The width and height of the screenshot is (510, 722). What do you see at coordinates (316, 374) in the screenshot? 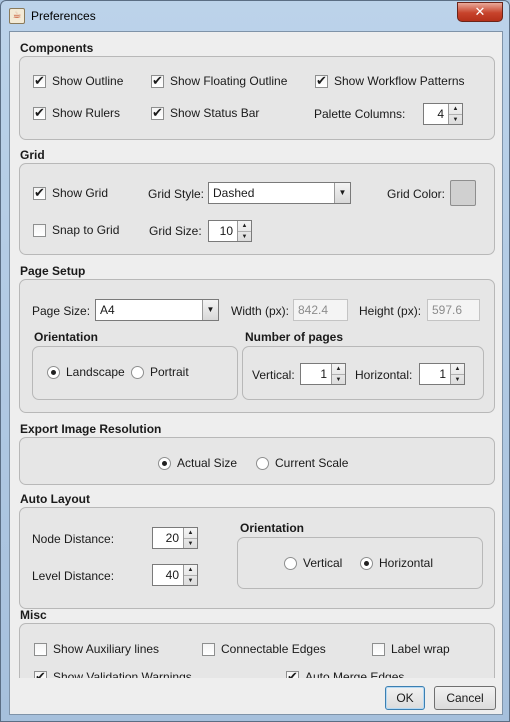
I see `pages-vertical-value: 1` at bounding box center [316, 374].